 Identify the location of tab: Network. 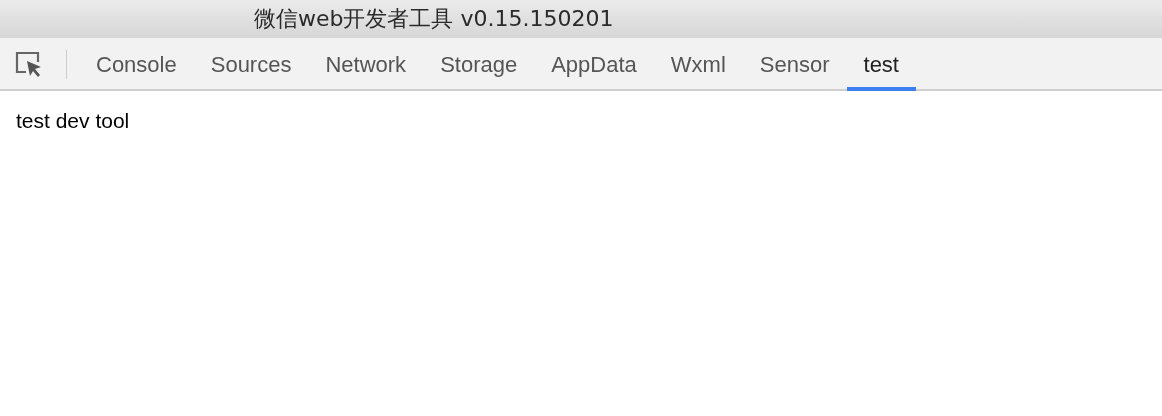
(366, 64).